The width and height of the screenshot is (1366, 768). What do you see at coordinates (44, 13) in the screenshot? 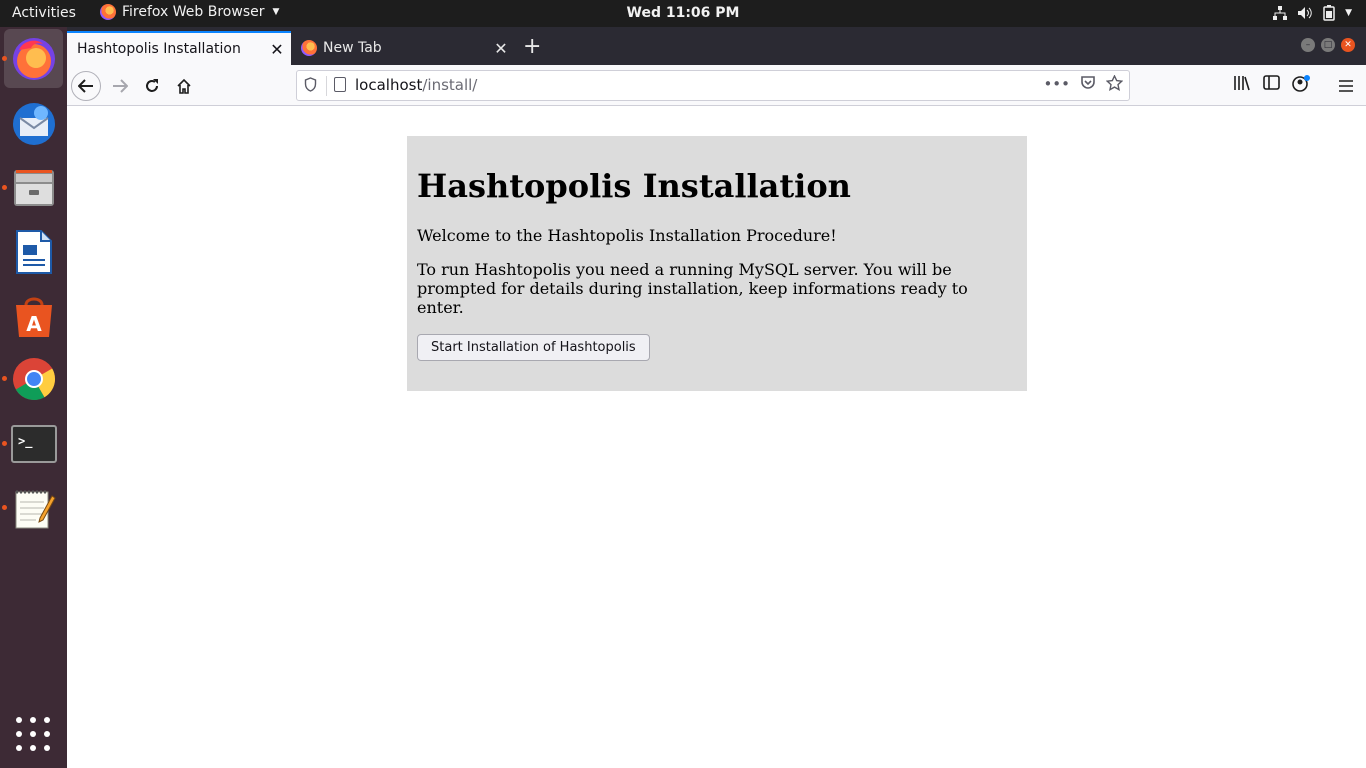
I see `activities-button: Activities` at bounding box center [44, 13].